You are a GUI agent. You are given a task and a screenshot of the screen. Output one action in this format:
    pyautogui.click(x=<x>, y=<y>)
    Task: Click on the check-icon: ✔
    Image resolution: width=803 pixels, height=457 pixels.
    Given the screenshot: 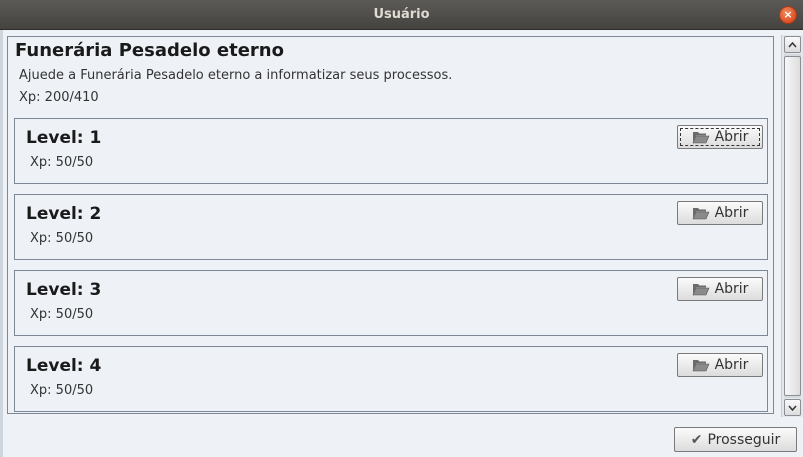 What is the action you would take?
    pyautogui.click(x=696, y=439)
    